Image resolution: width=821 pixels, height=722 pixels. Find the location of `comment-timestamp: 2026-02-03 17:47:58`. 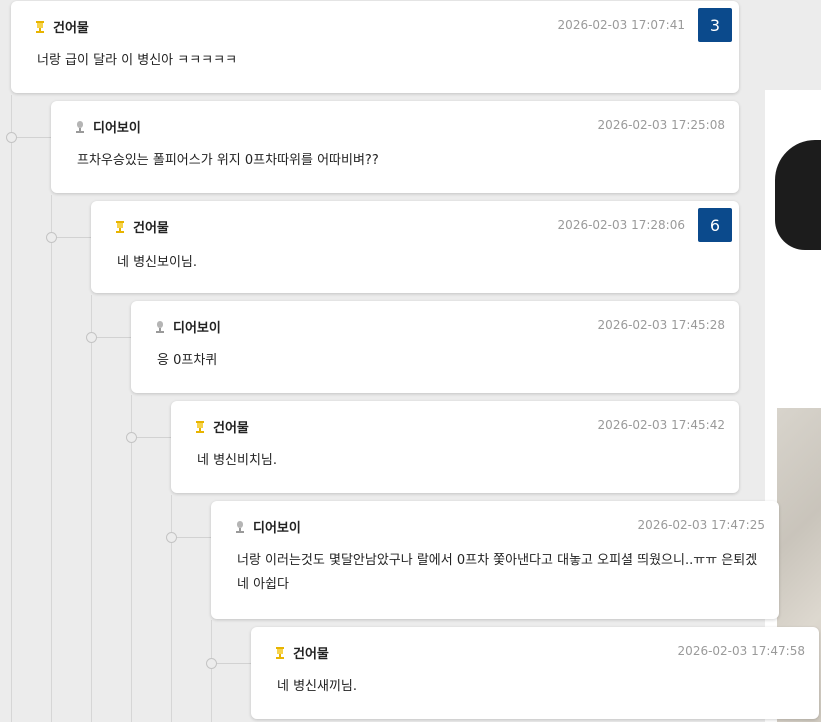

comment-timestamp: 2026-02-03 17:47:58 is located at coordinates (741, 651).